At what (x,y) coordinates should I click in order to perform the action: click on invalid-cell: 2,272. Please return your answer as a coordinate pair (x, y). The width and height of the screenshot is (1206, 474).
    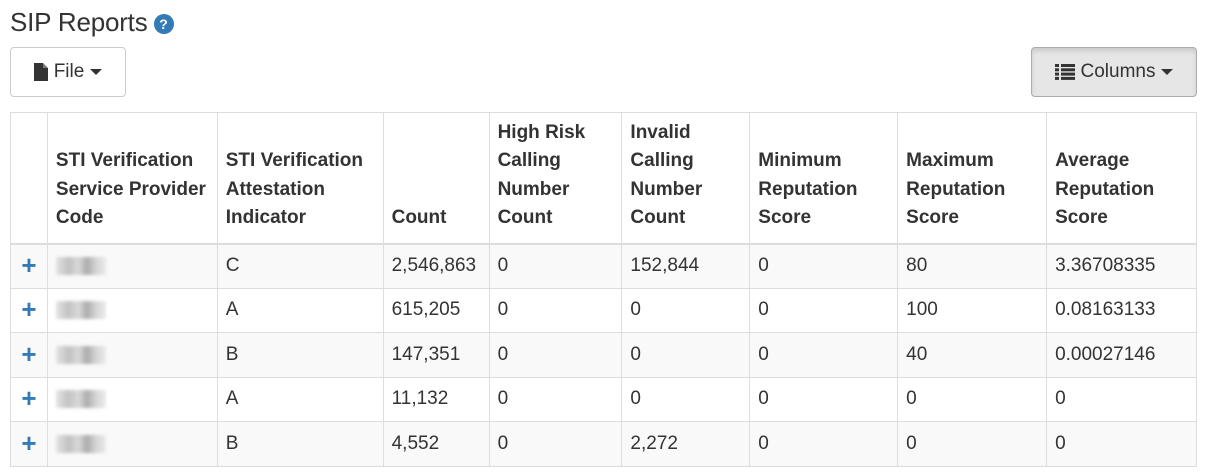
    Looking at the image, I should click on (686, 444).